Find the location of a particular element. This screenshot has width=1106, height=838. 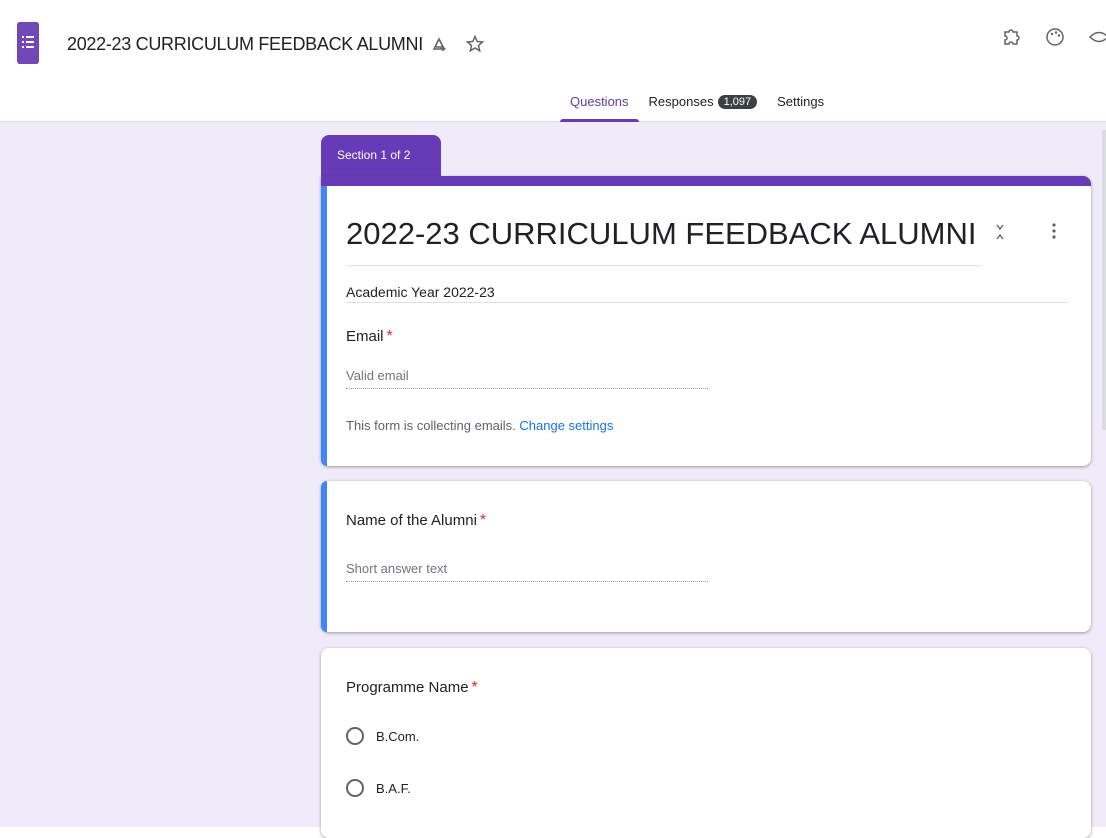

question-label: Programme Name is located at coordinates (407, 687).